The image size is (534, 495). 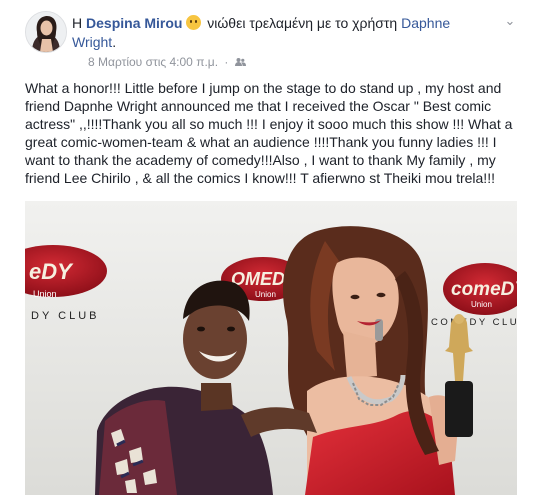 What do you see at coordinates (114, 42) in the screenshot?
I see `headline-period: .` at bounding box center [114, 42].